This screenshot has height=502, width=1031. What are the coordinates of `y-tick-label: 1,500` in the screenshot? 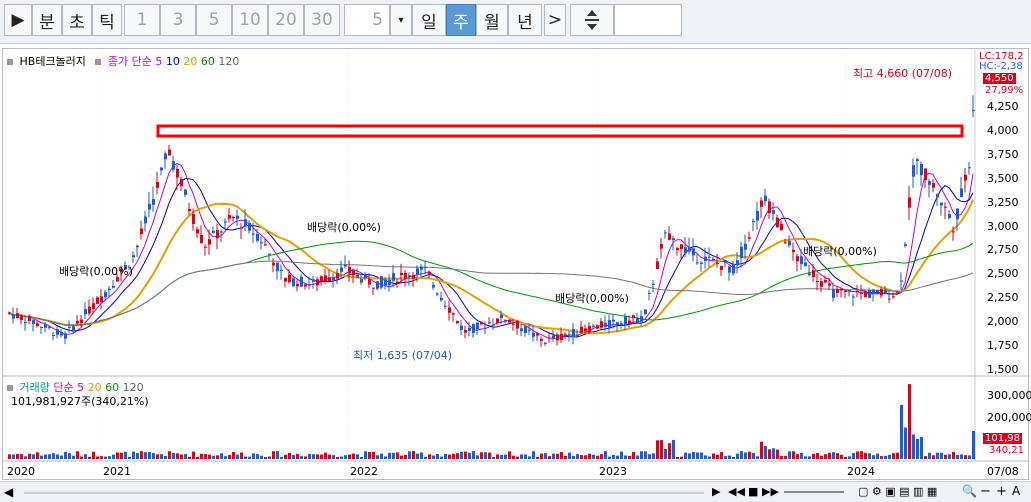 It's located at (1003, 369).